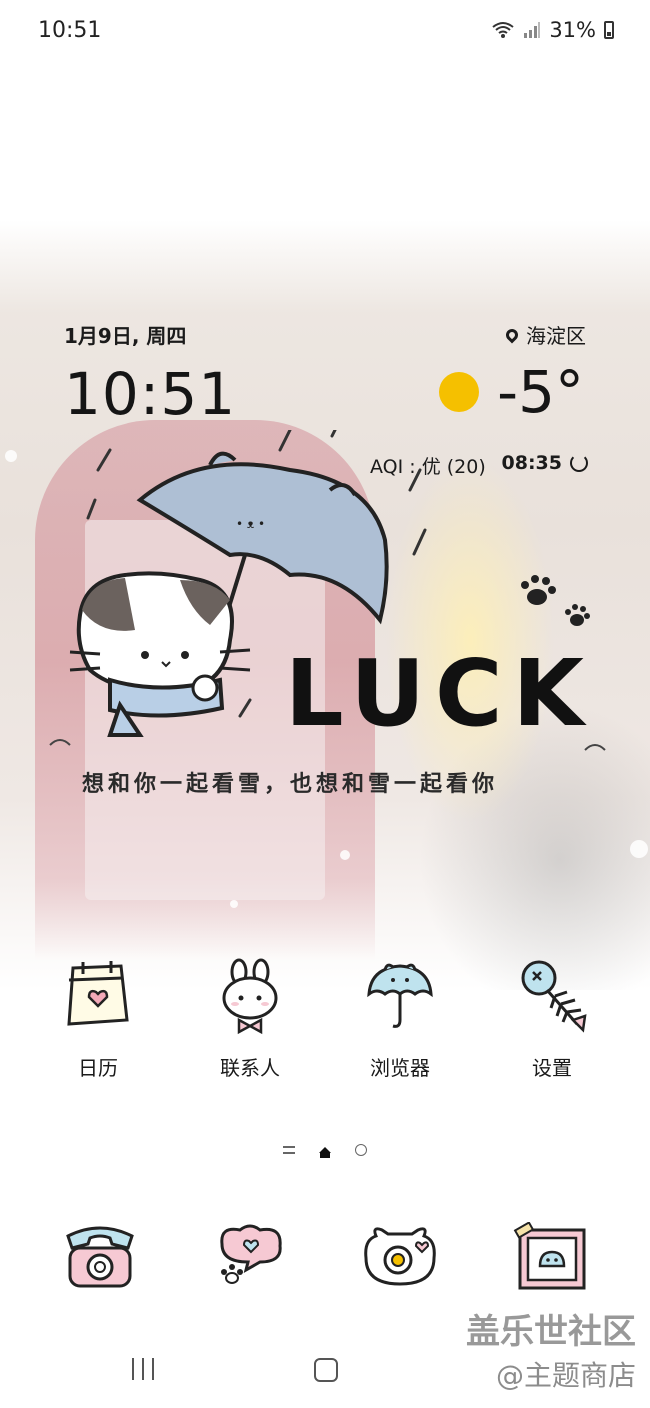 Image resolution: width=650 pixels, height=1408 pixels. Describe the element at coordinates (289, 1150) in the screenshot. I see `page-list-icon` at that location.